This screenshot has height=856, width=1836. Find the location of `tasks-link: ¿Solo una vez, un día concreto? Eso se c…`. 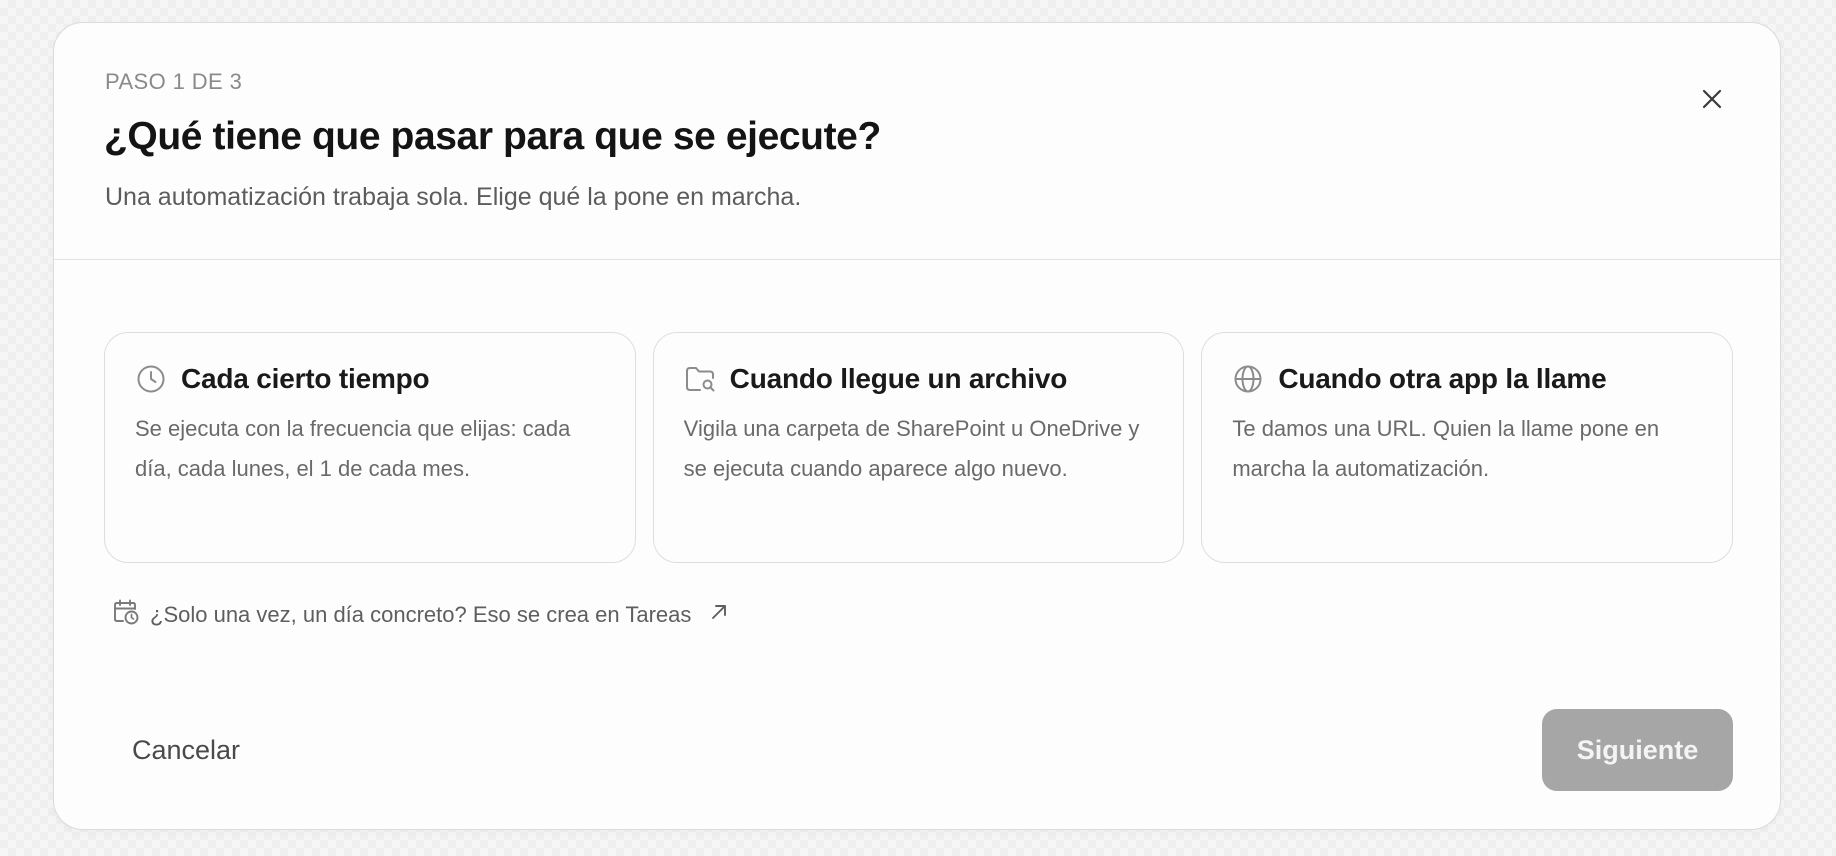

tasks-link: ¿Solo una vez, un día concreto? Eso se c… is located at coordinates (420, 614).